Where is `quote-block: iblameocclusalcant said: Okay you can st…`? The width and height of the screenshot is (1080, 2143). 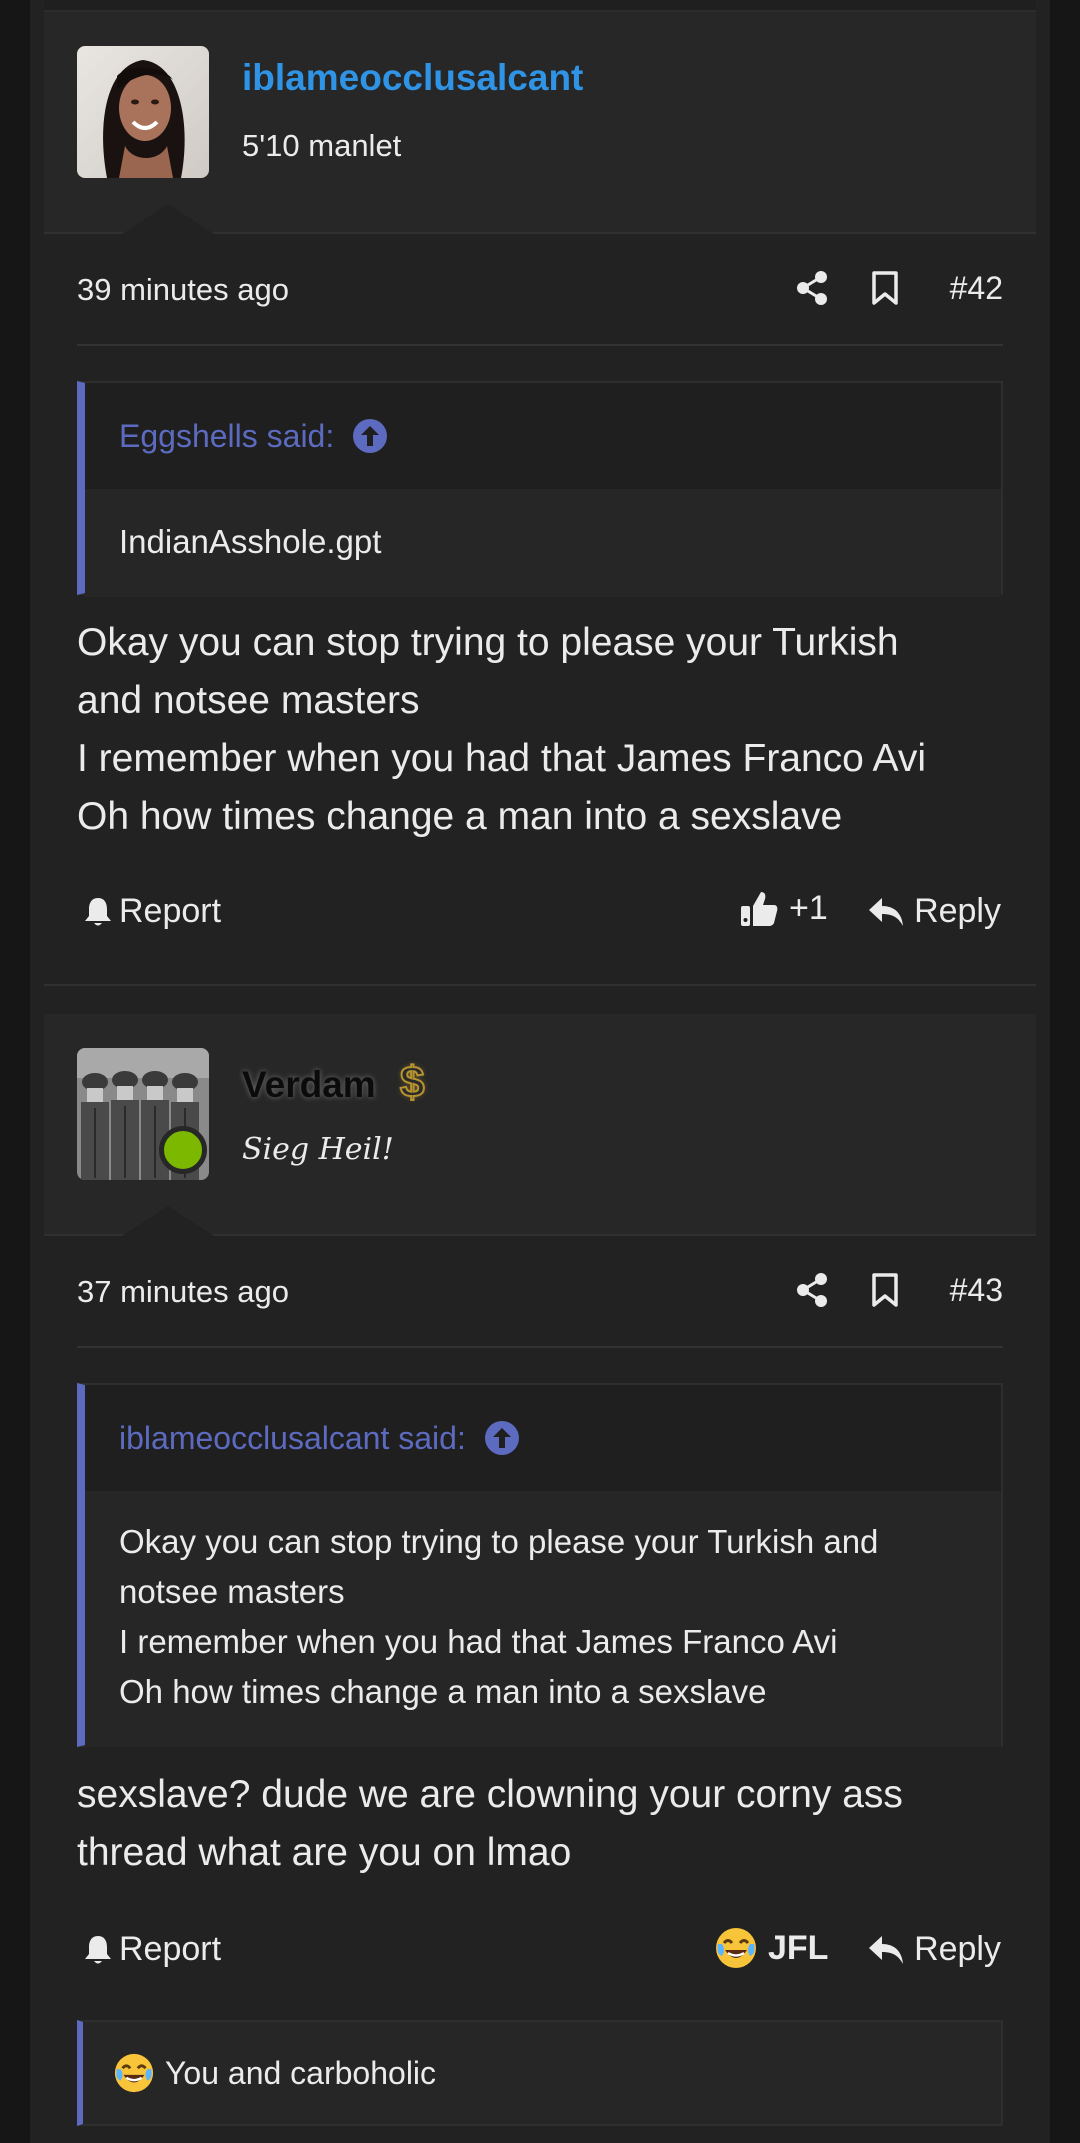
quote-block: iblameocclusalcant said: Okay you can st… is located at coordinates (540, 1565).